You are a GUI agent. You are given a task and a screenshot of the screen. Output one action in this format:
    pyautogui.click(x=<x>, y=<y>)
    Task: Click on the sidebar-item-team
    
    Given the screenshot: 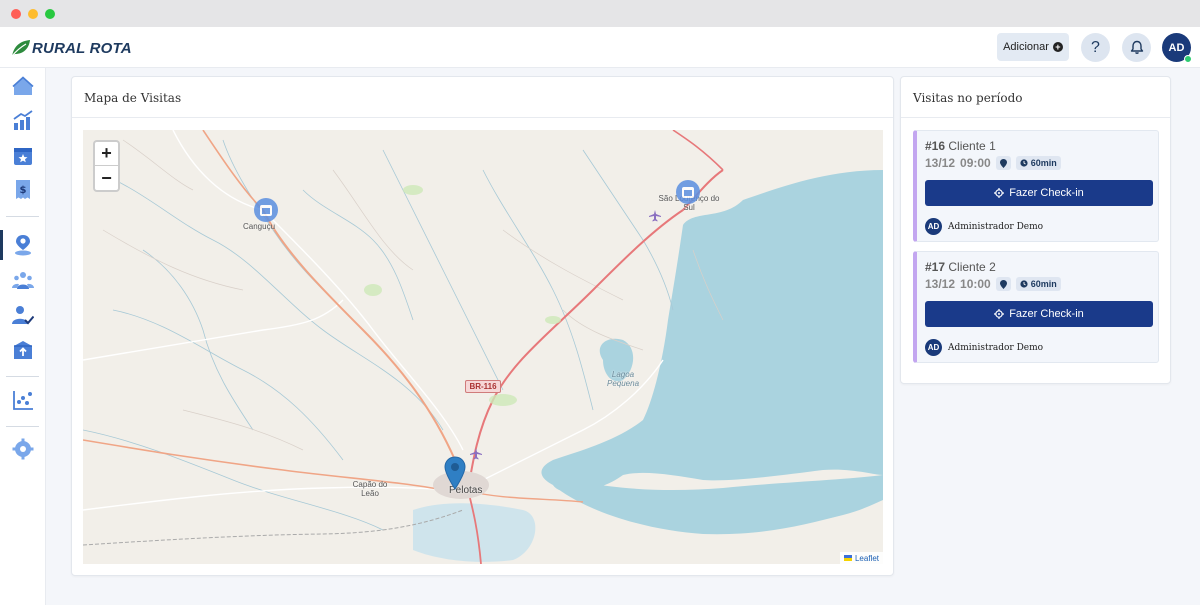 What is the action you would take?
    pyautogui.click(x=23, y=280)
    